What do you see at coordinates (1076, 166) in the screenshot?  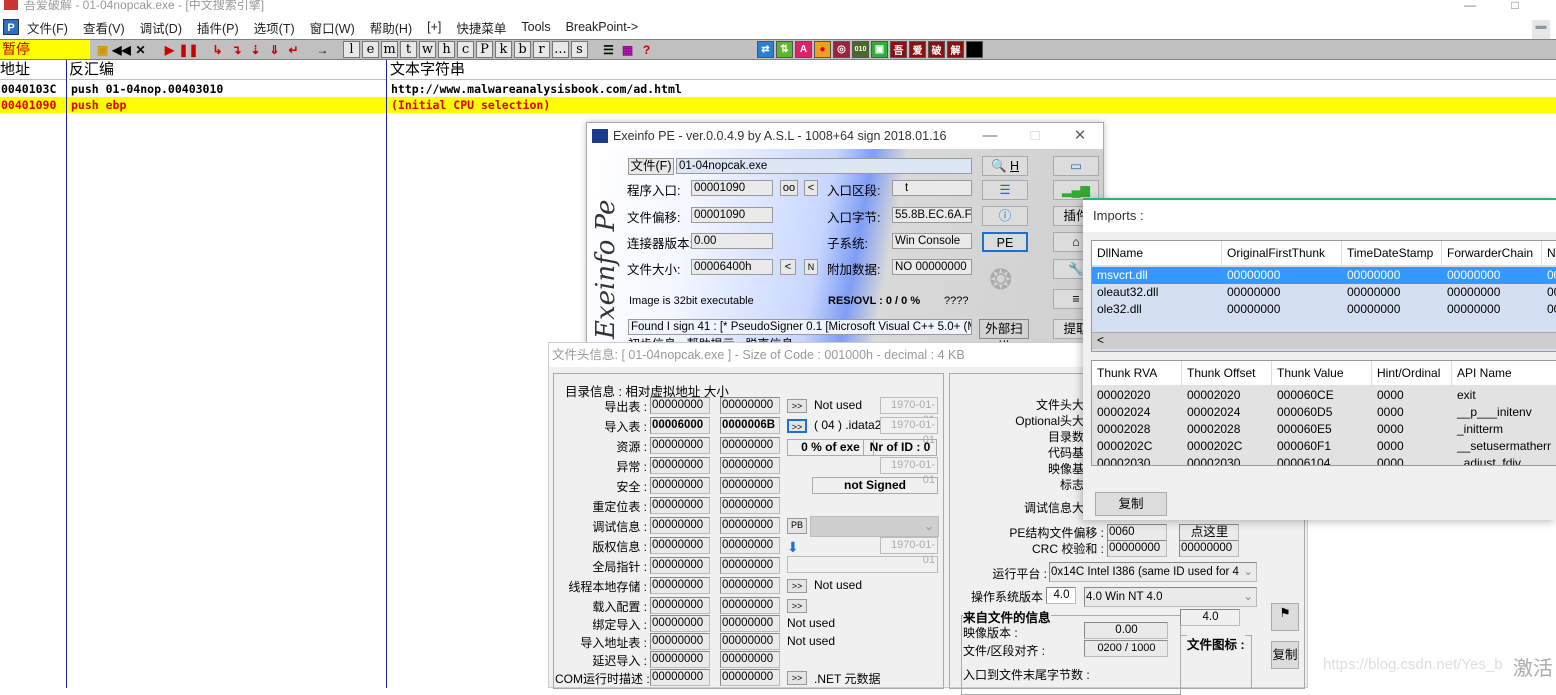 I see `open-folder-button: ▭` at bounding box center [1076, 166].